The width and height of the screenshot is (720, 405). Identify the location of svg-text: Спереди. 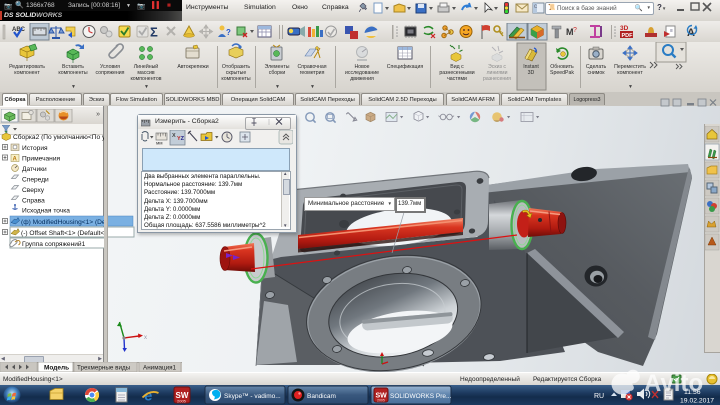
(35, 180).